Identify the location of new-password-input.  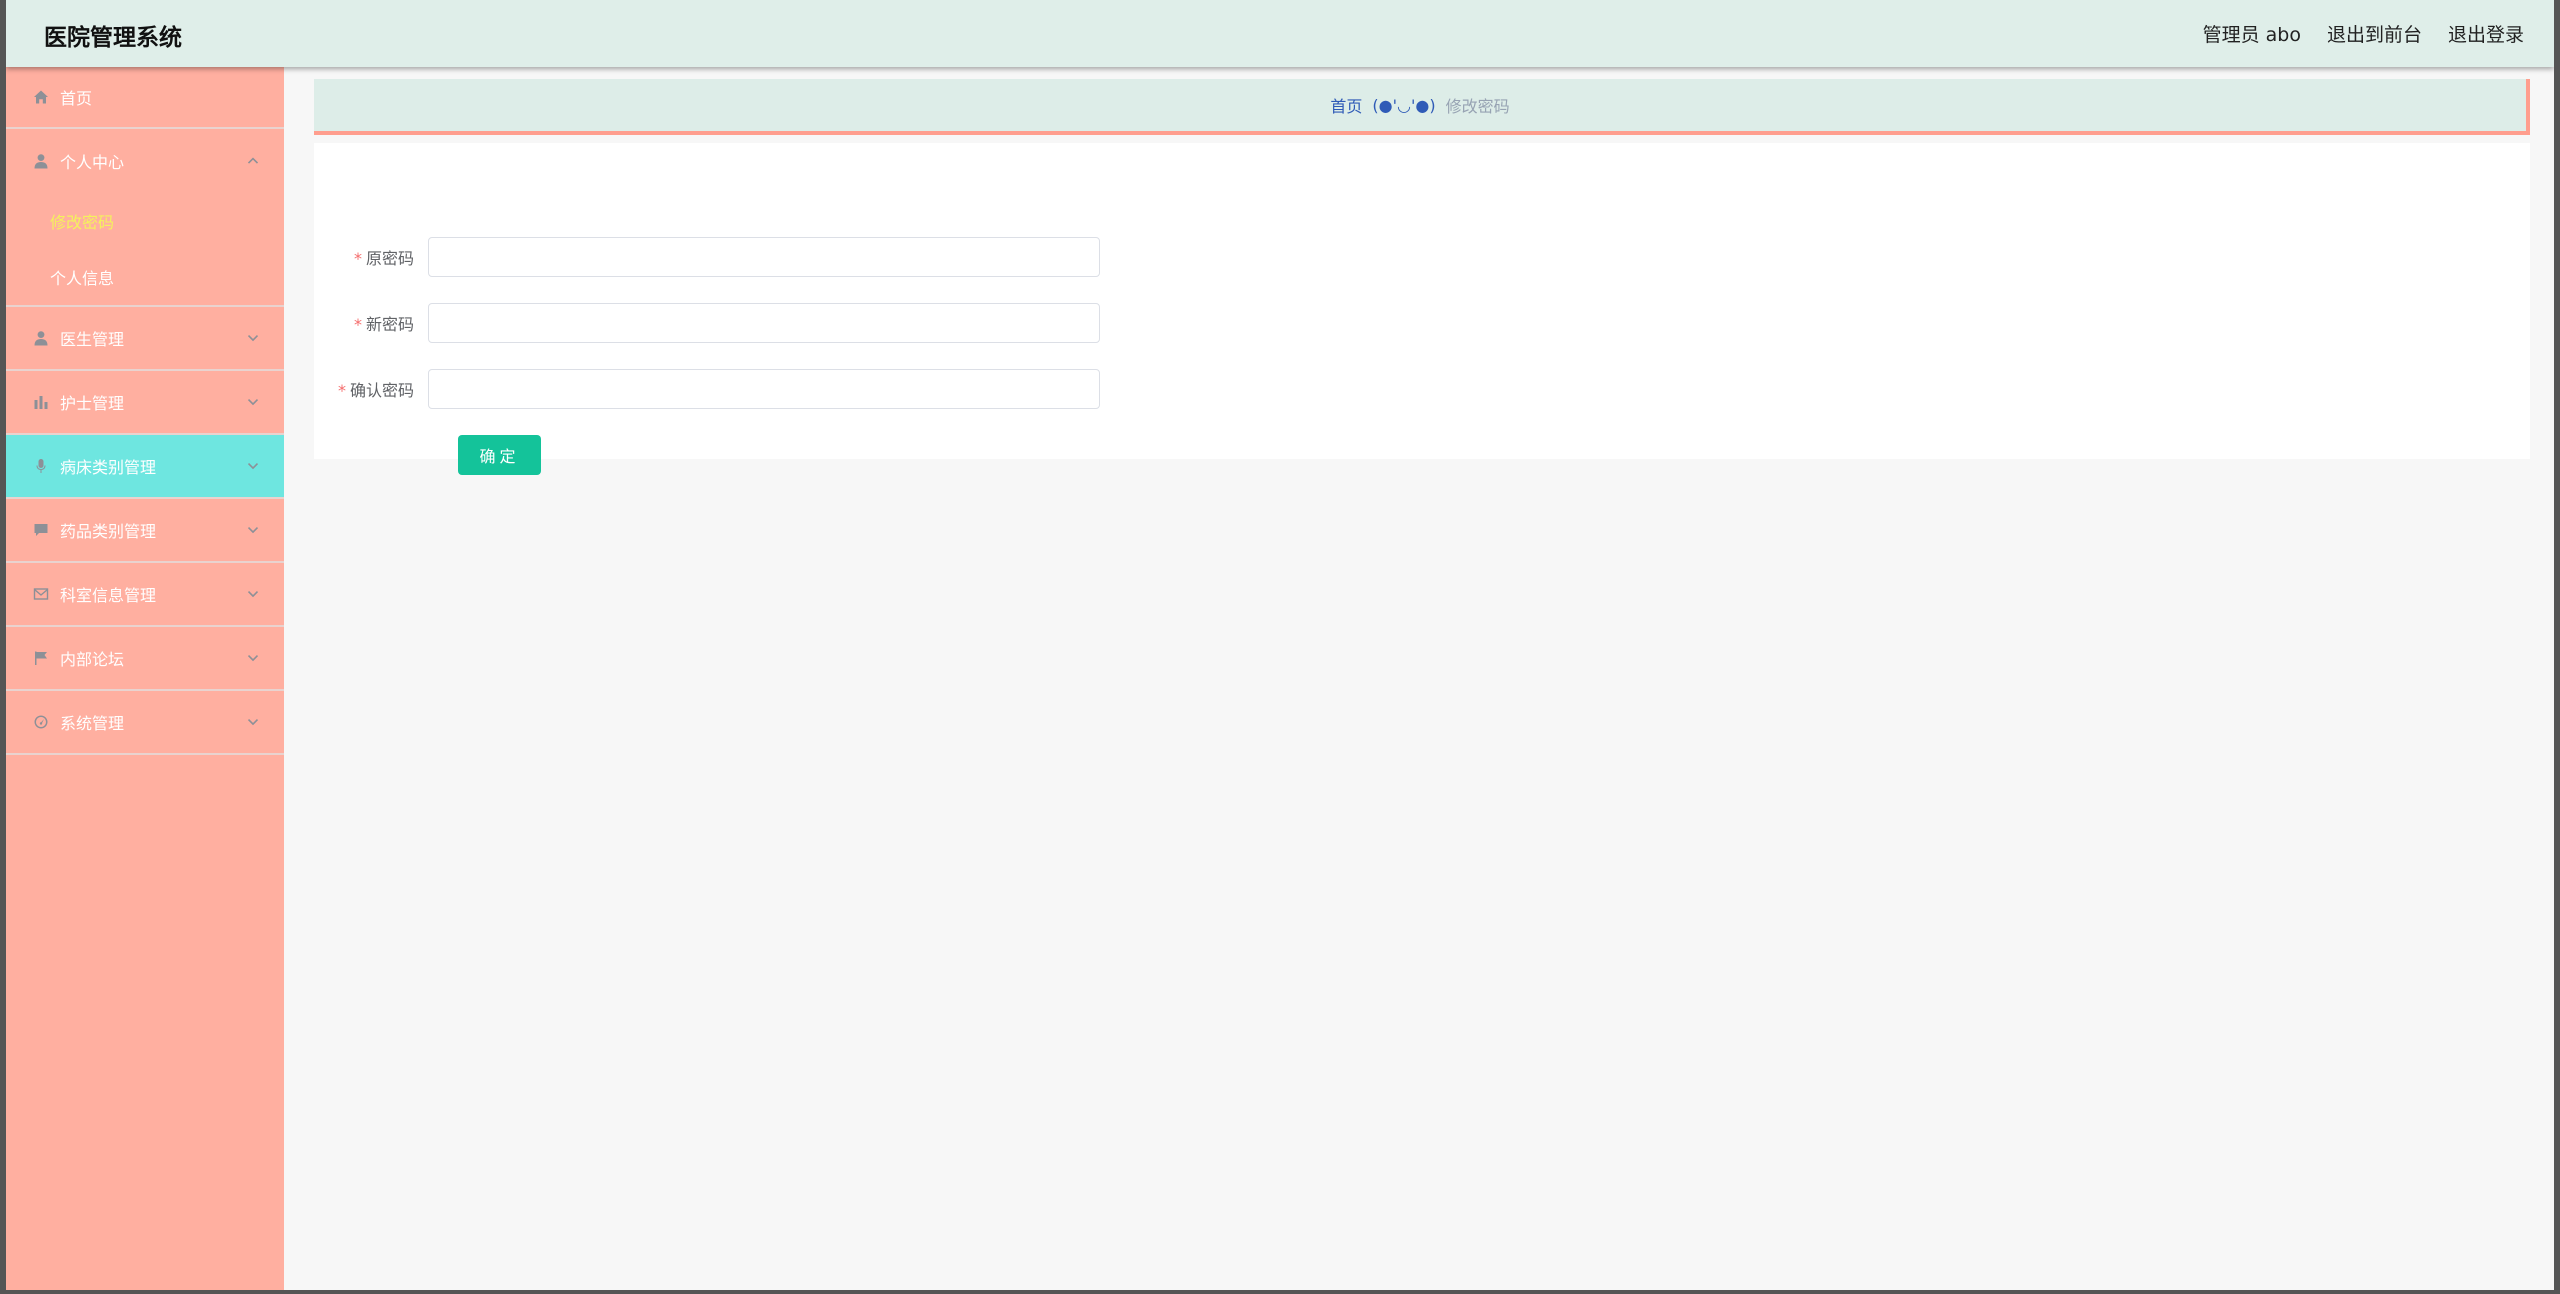
(764, 323).